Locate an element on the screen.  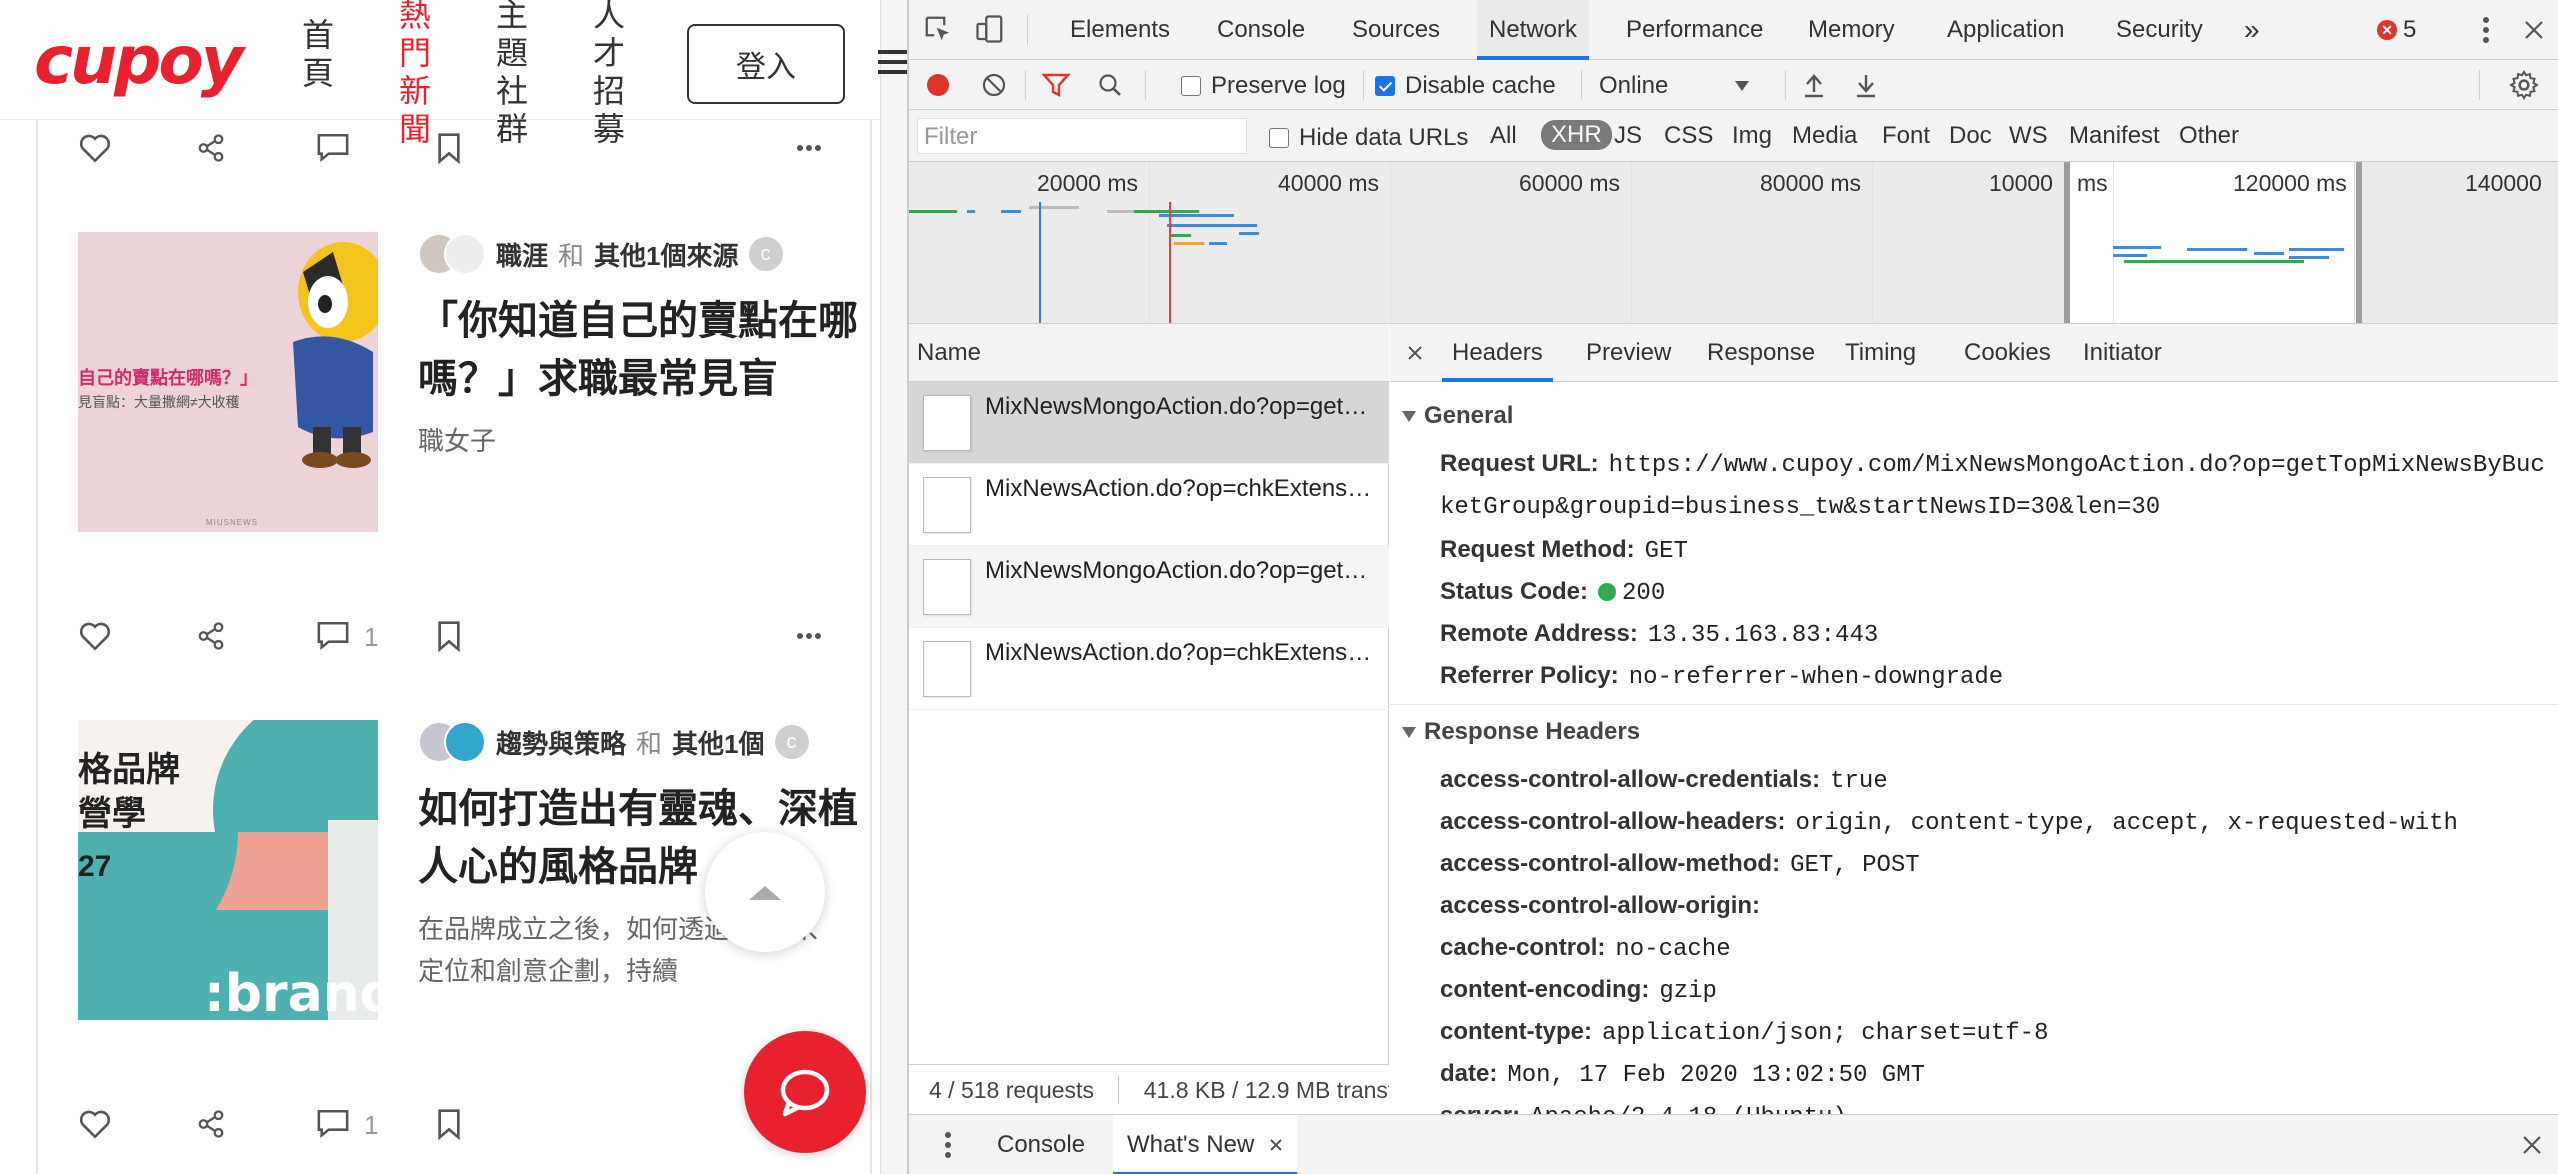
tab-headers: Headers is located at coordinates (1497, 353).